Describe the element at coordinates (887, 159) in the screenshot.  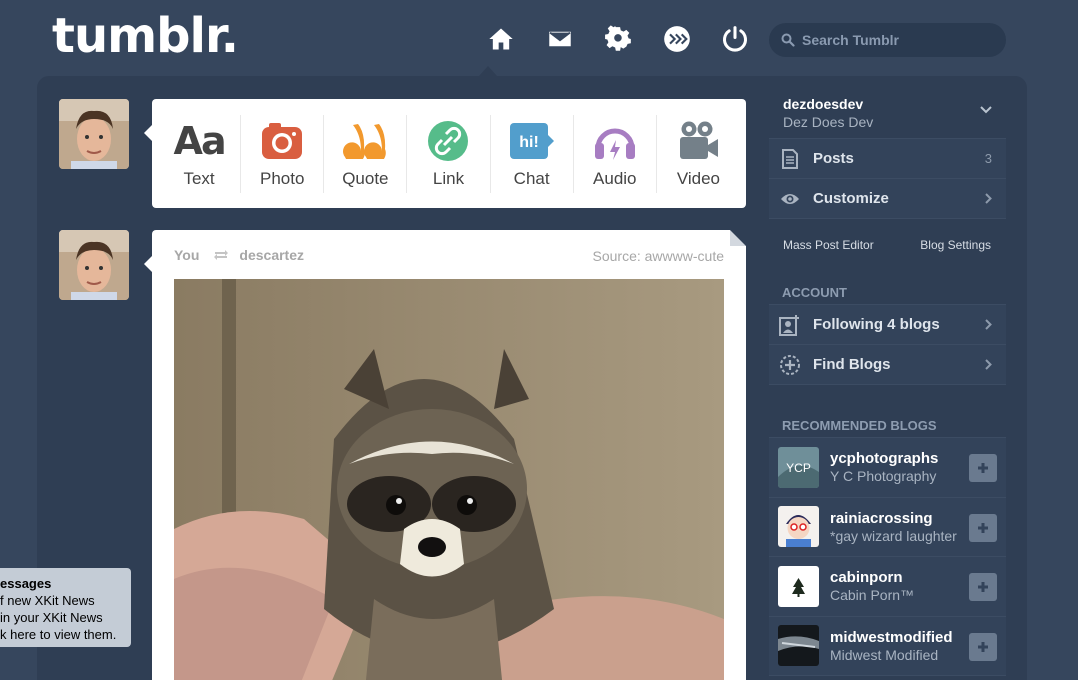
I see `sidebar-item-posts: Posts 3` at that location.